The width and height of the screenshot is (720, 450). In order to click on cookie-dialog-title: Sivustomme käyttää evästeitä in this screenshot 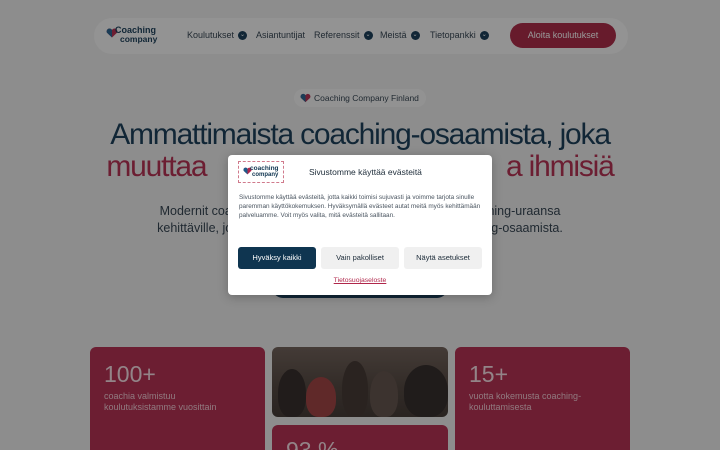, I will do `click(365, 172)`.